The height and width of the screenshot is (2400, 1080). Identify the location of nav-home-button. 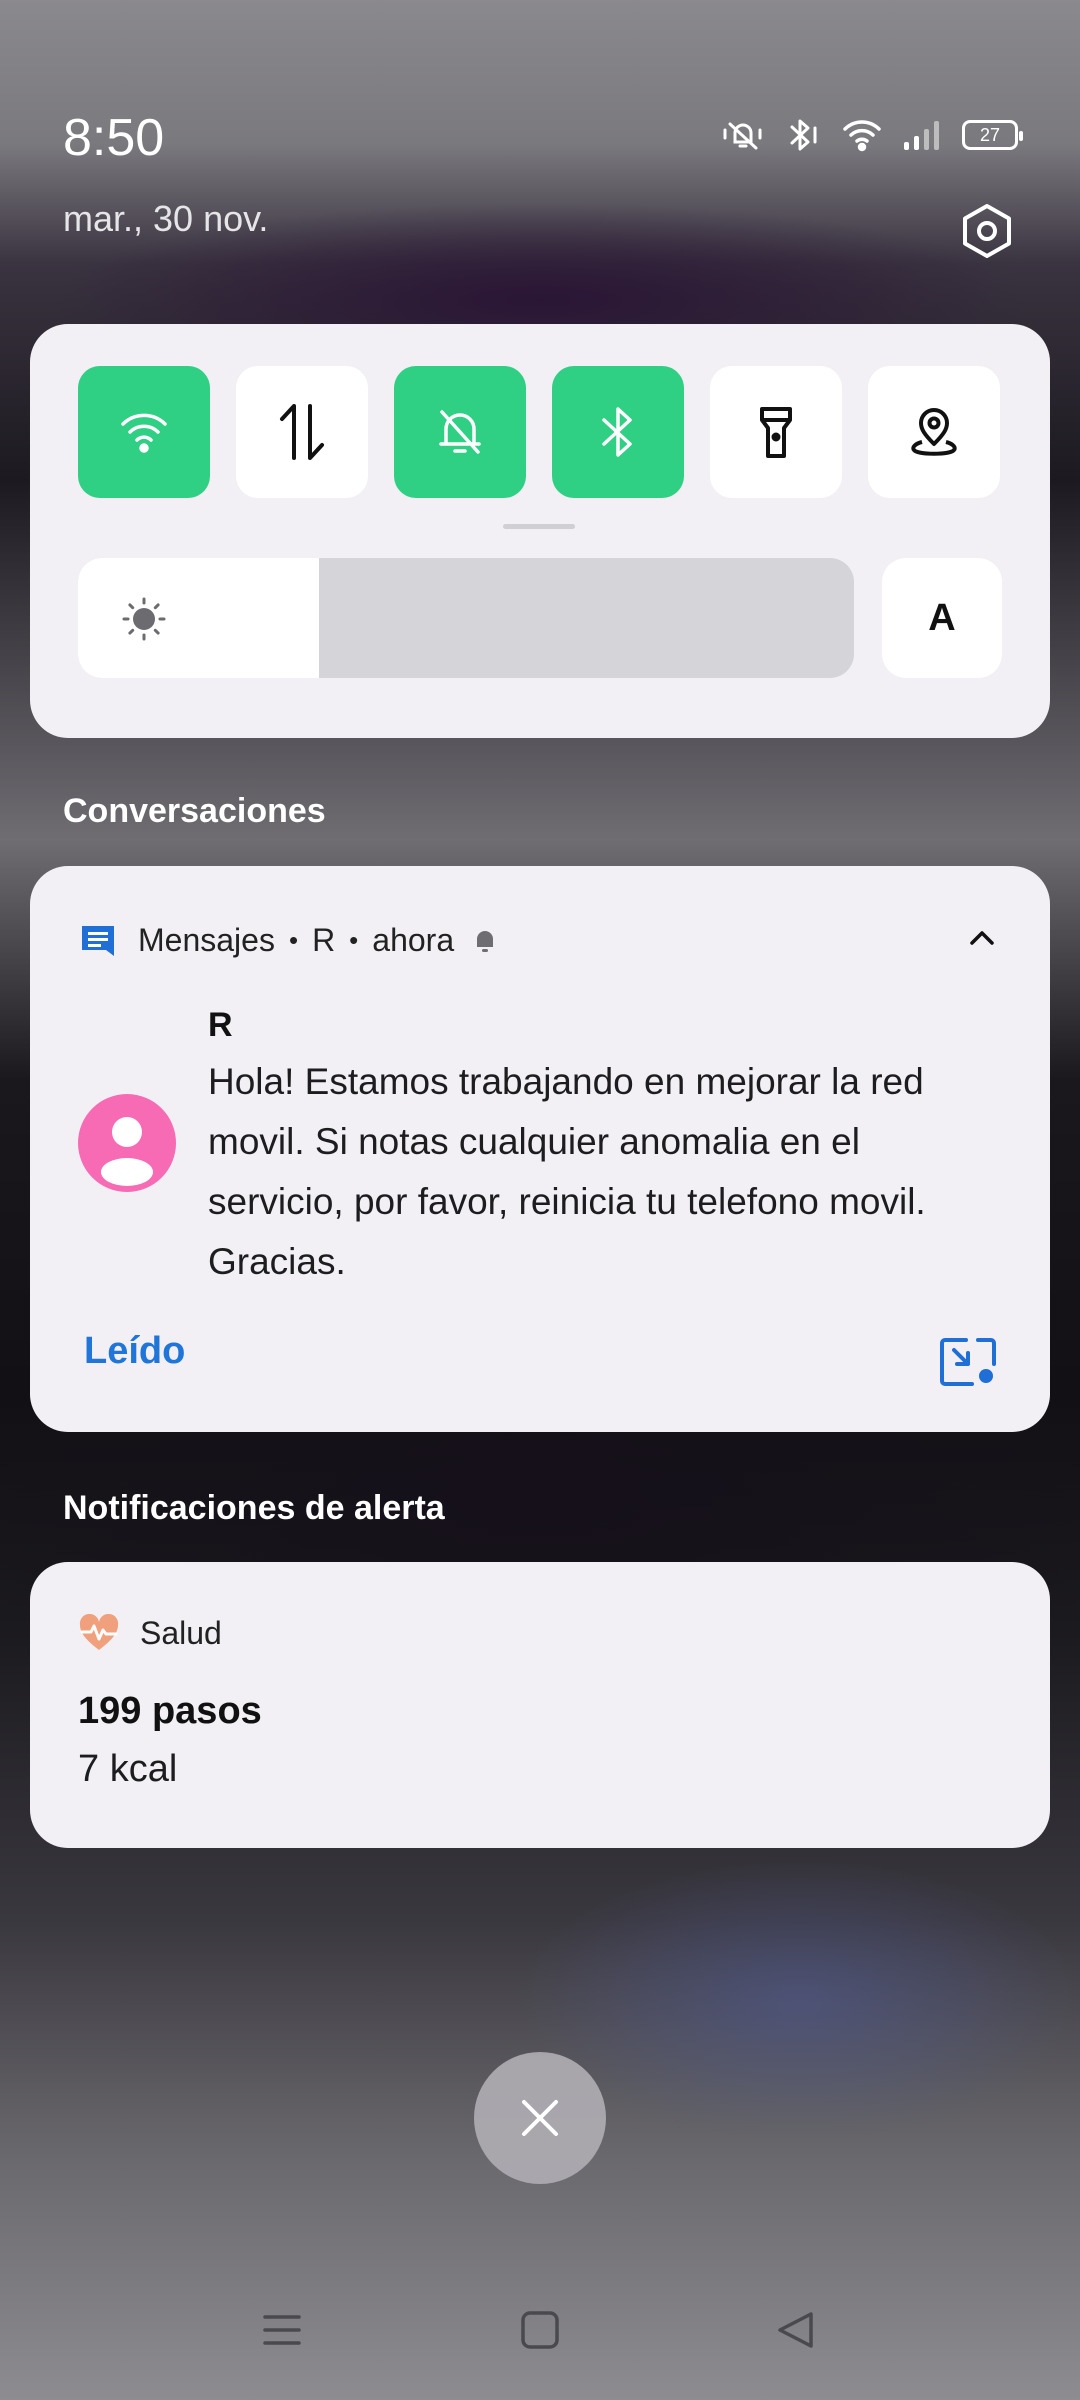
(540, 2332).